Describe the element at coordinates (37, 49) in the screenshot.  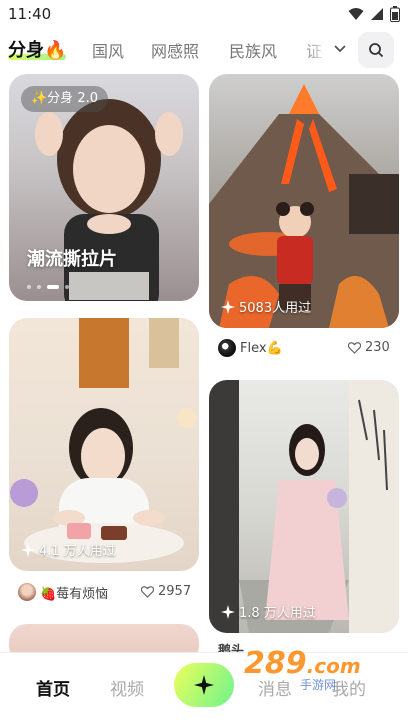
I see `tab-fenshen: 分身🔥` at that location.